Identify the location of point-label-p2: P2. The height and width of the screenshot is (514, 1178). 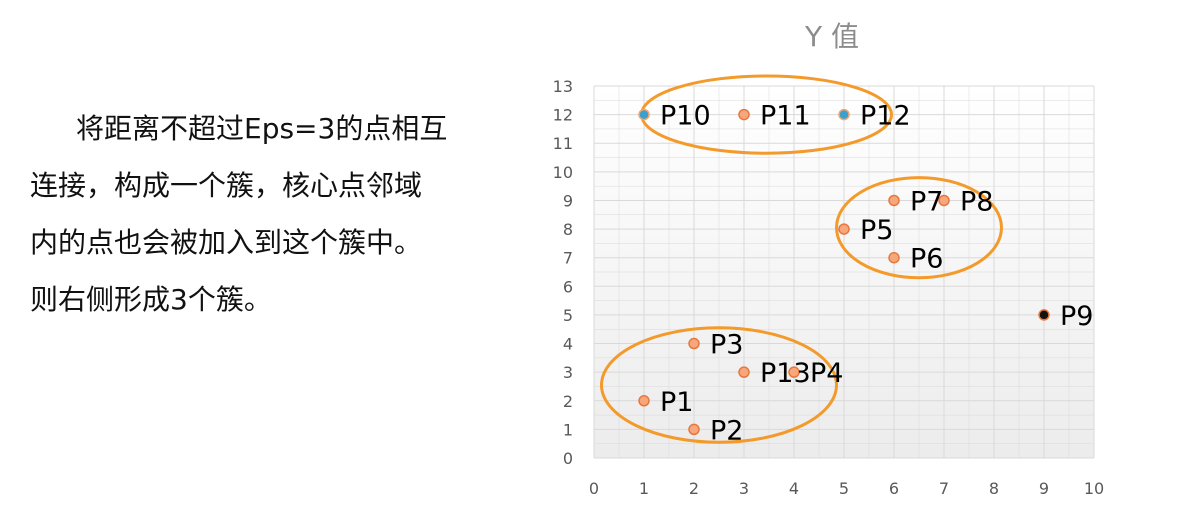
(726, 430).